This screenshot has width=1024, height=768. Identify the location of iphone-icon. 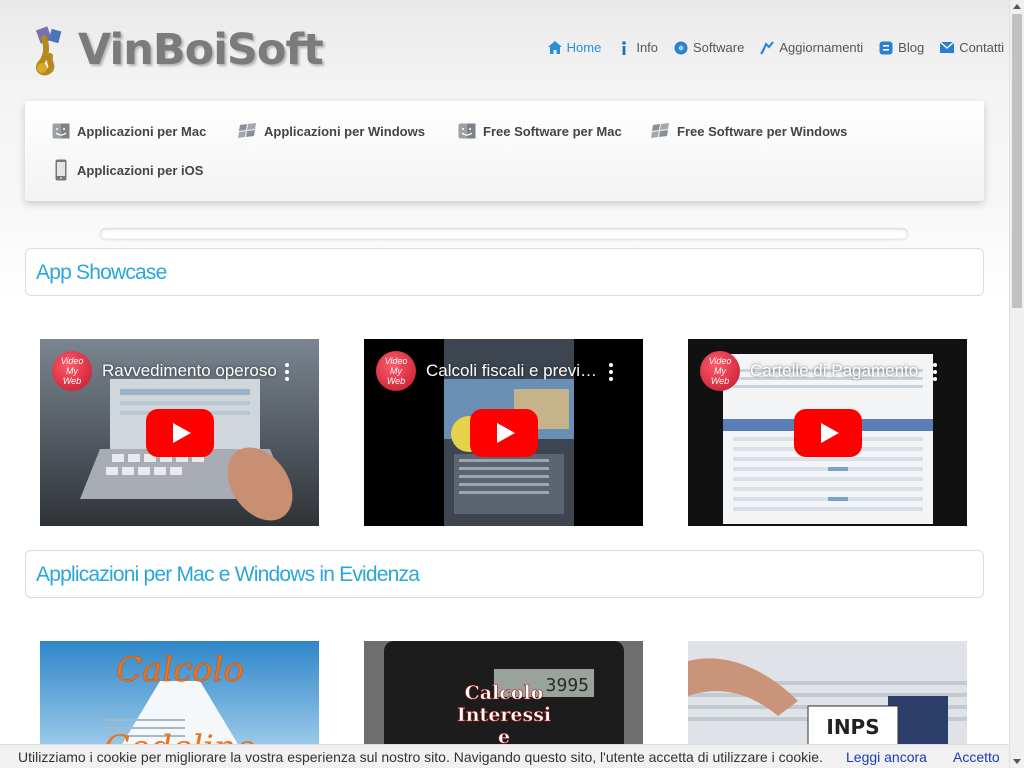
(61, 170).